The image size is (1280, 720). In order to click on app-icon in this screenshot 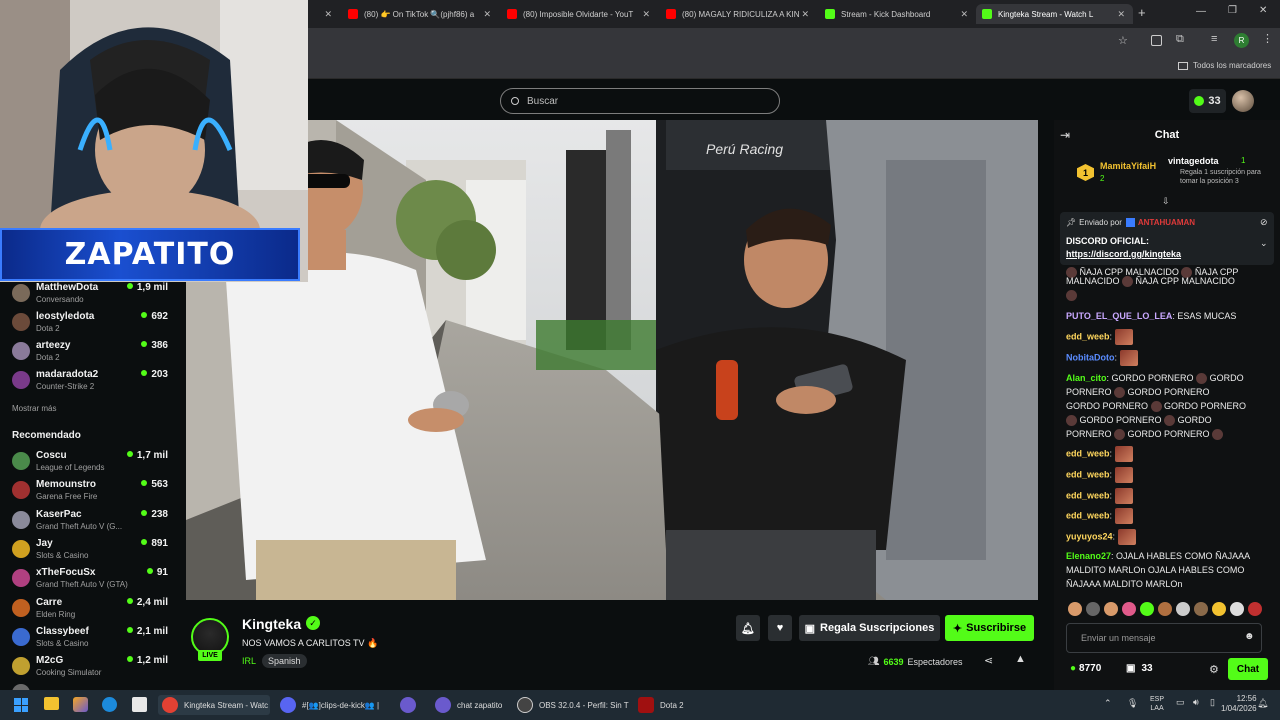, I will do `click(80, 704)`.